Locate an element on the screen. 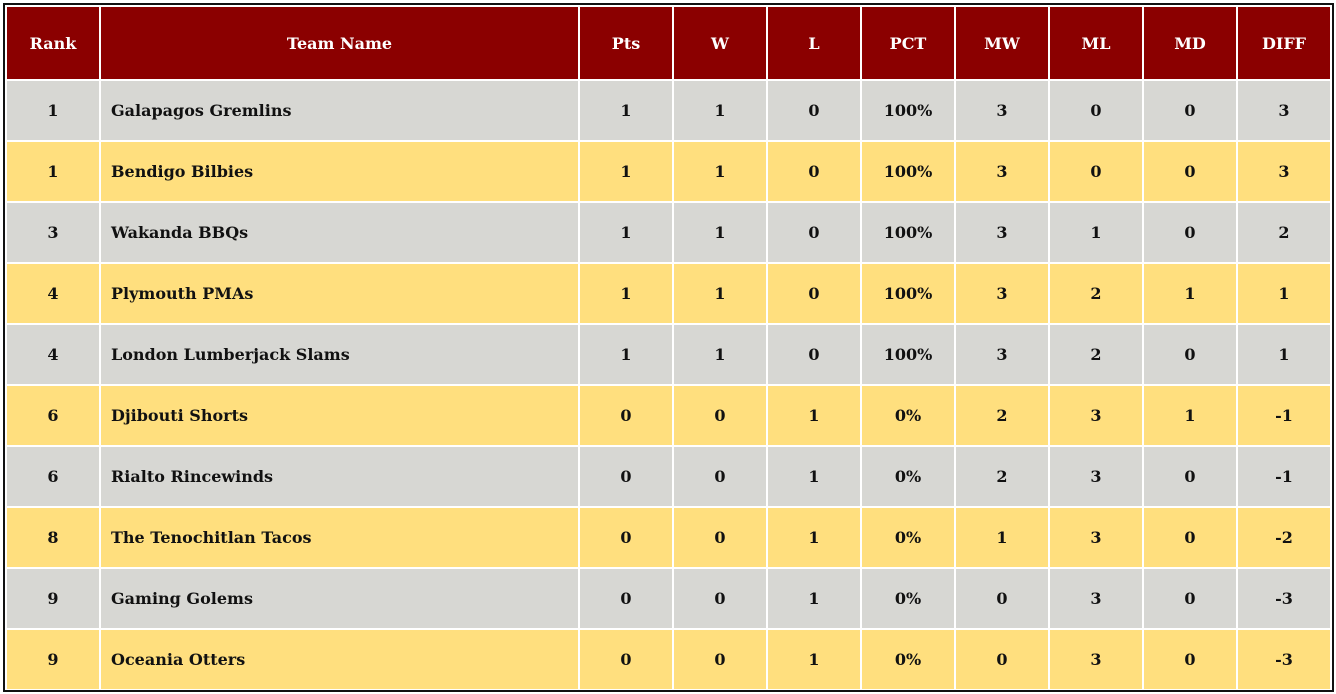 The width and height of the screenshot is (1336, 694). table-row: 3 Wakanda BBQs 1 1 0 100% 3 1 0 2 is located at coordinates (668, 232).